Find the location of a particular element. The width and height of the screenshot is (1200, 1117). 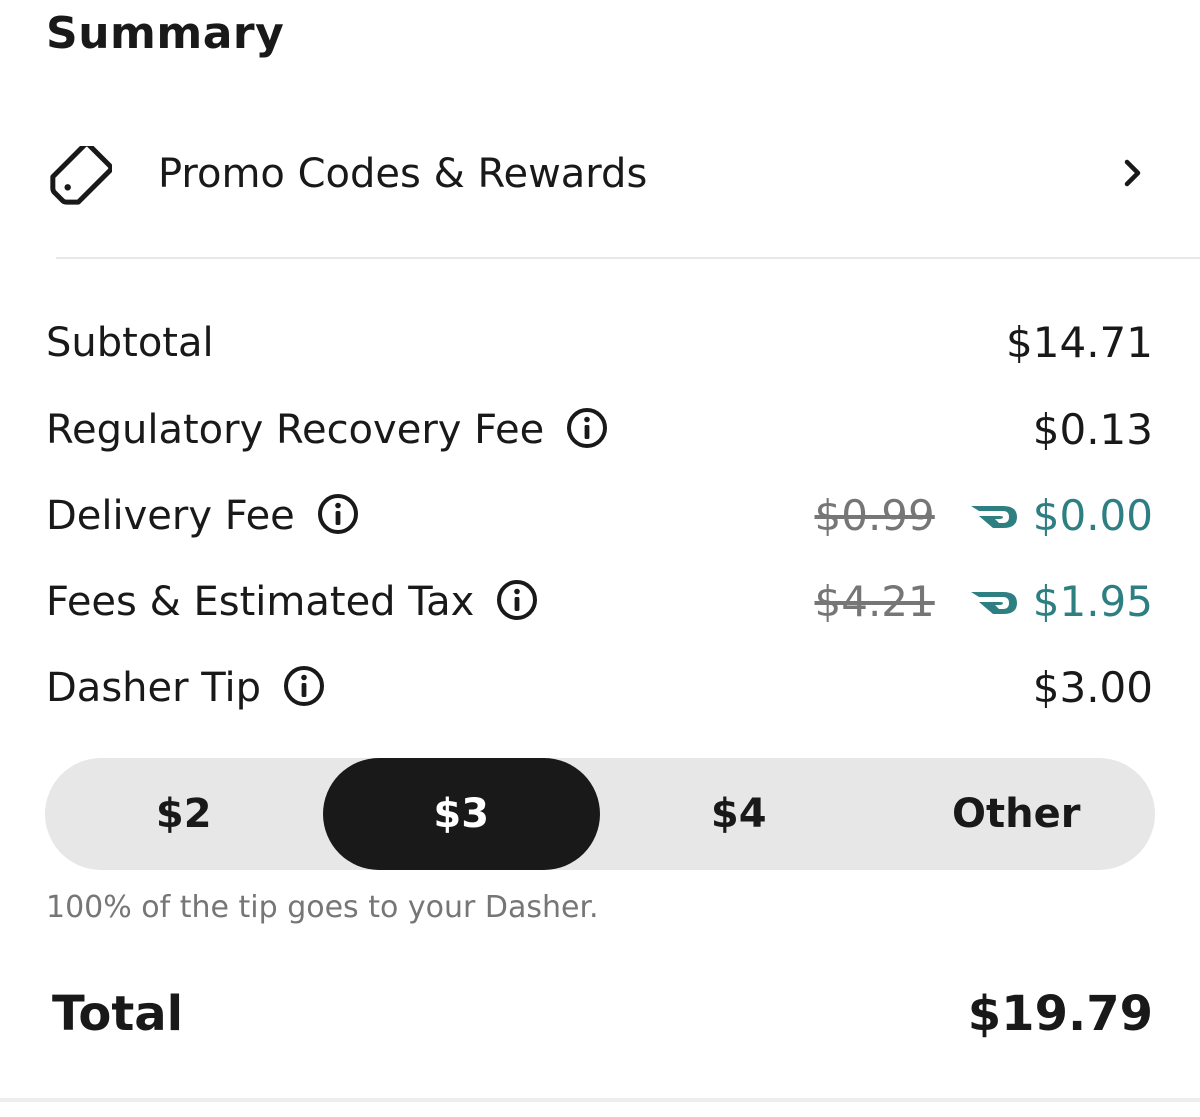

dasher-tip-label-wrap: Dasher Tip is located at coordinates (186, 688).